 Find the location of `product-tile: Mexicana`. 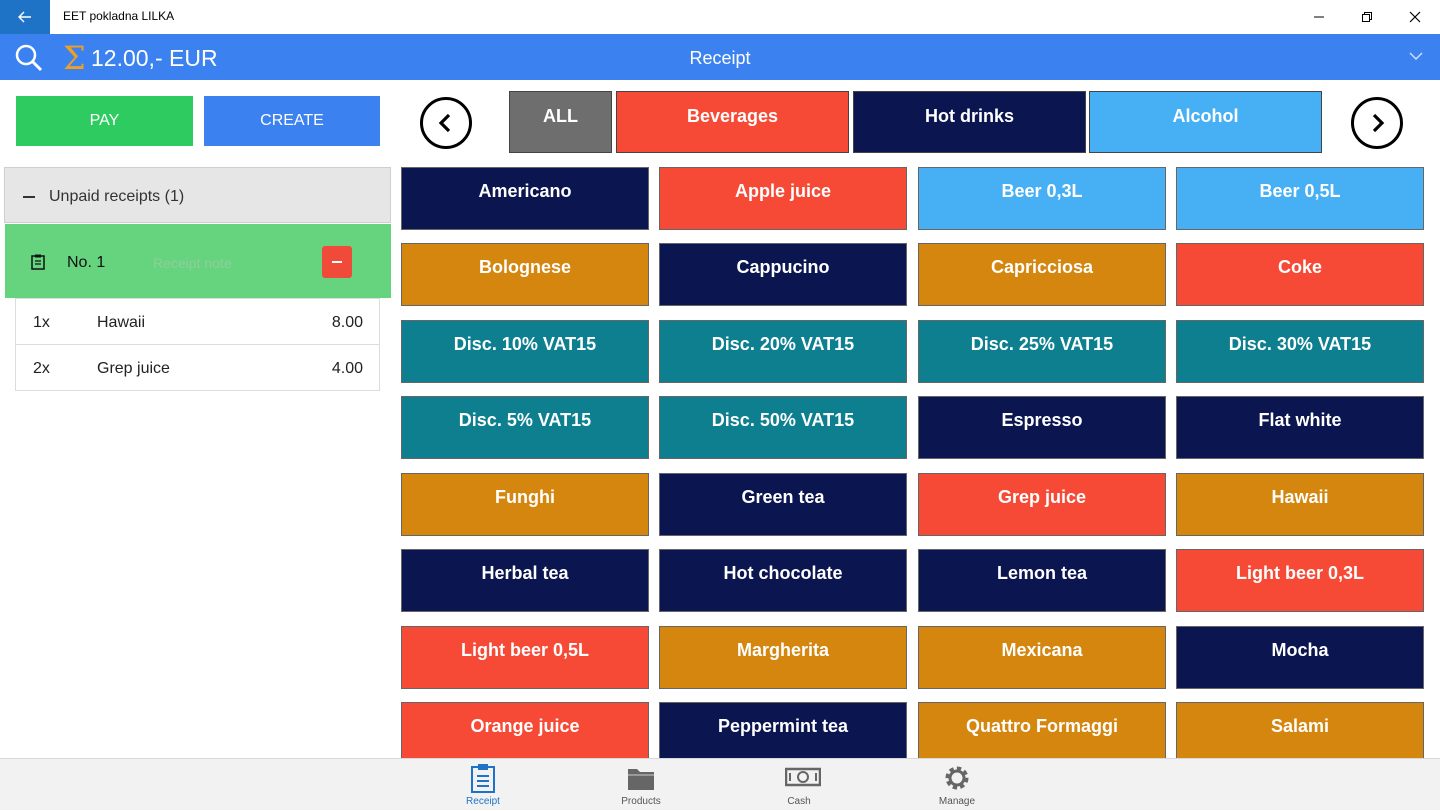

product-tile: Mexicana is located at coordinates (1042, 657).